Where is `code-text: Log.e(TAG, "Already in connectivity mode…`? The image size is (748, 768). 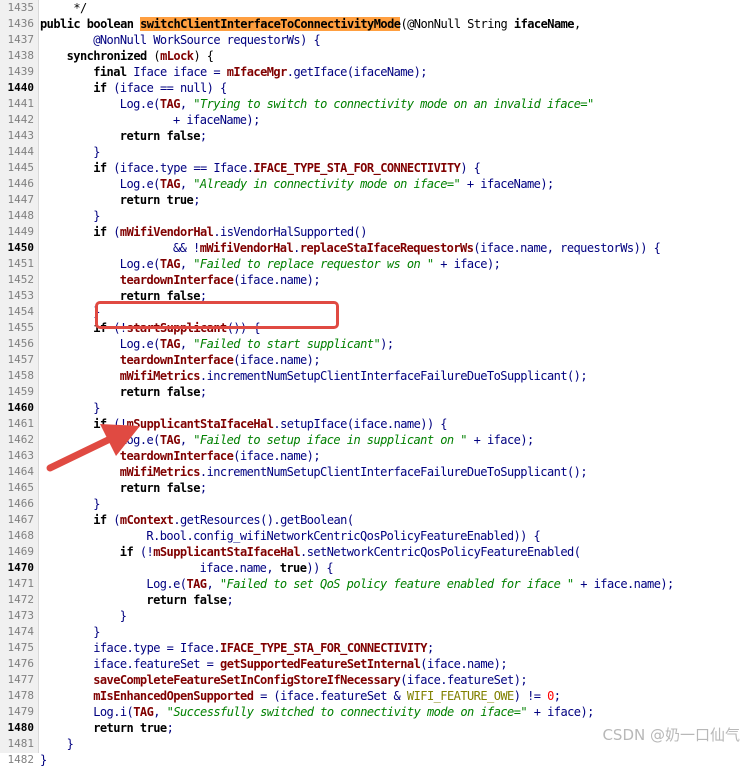 code-text: Log.e(TAG, "Already in connectivity mode… is located at coordinates (337, 184).